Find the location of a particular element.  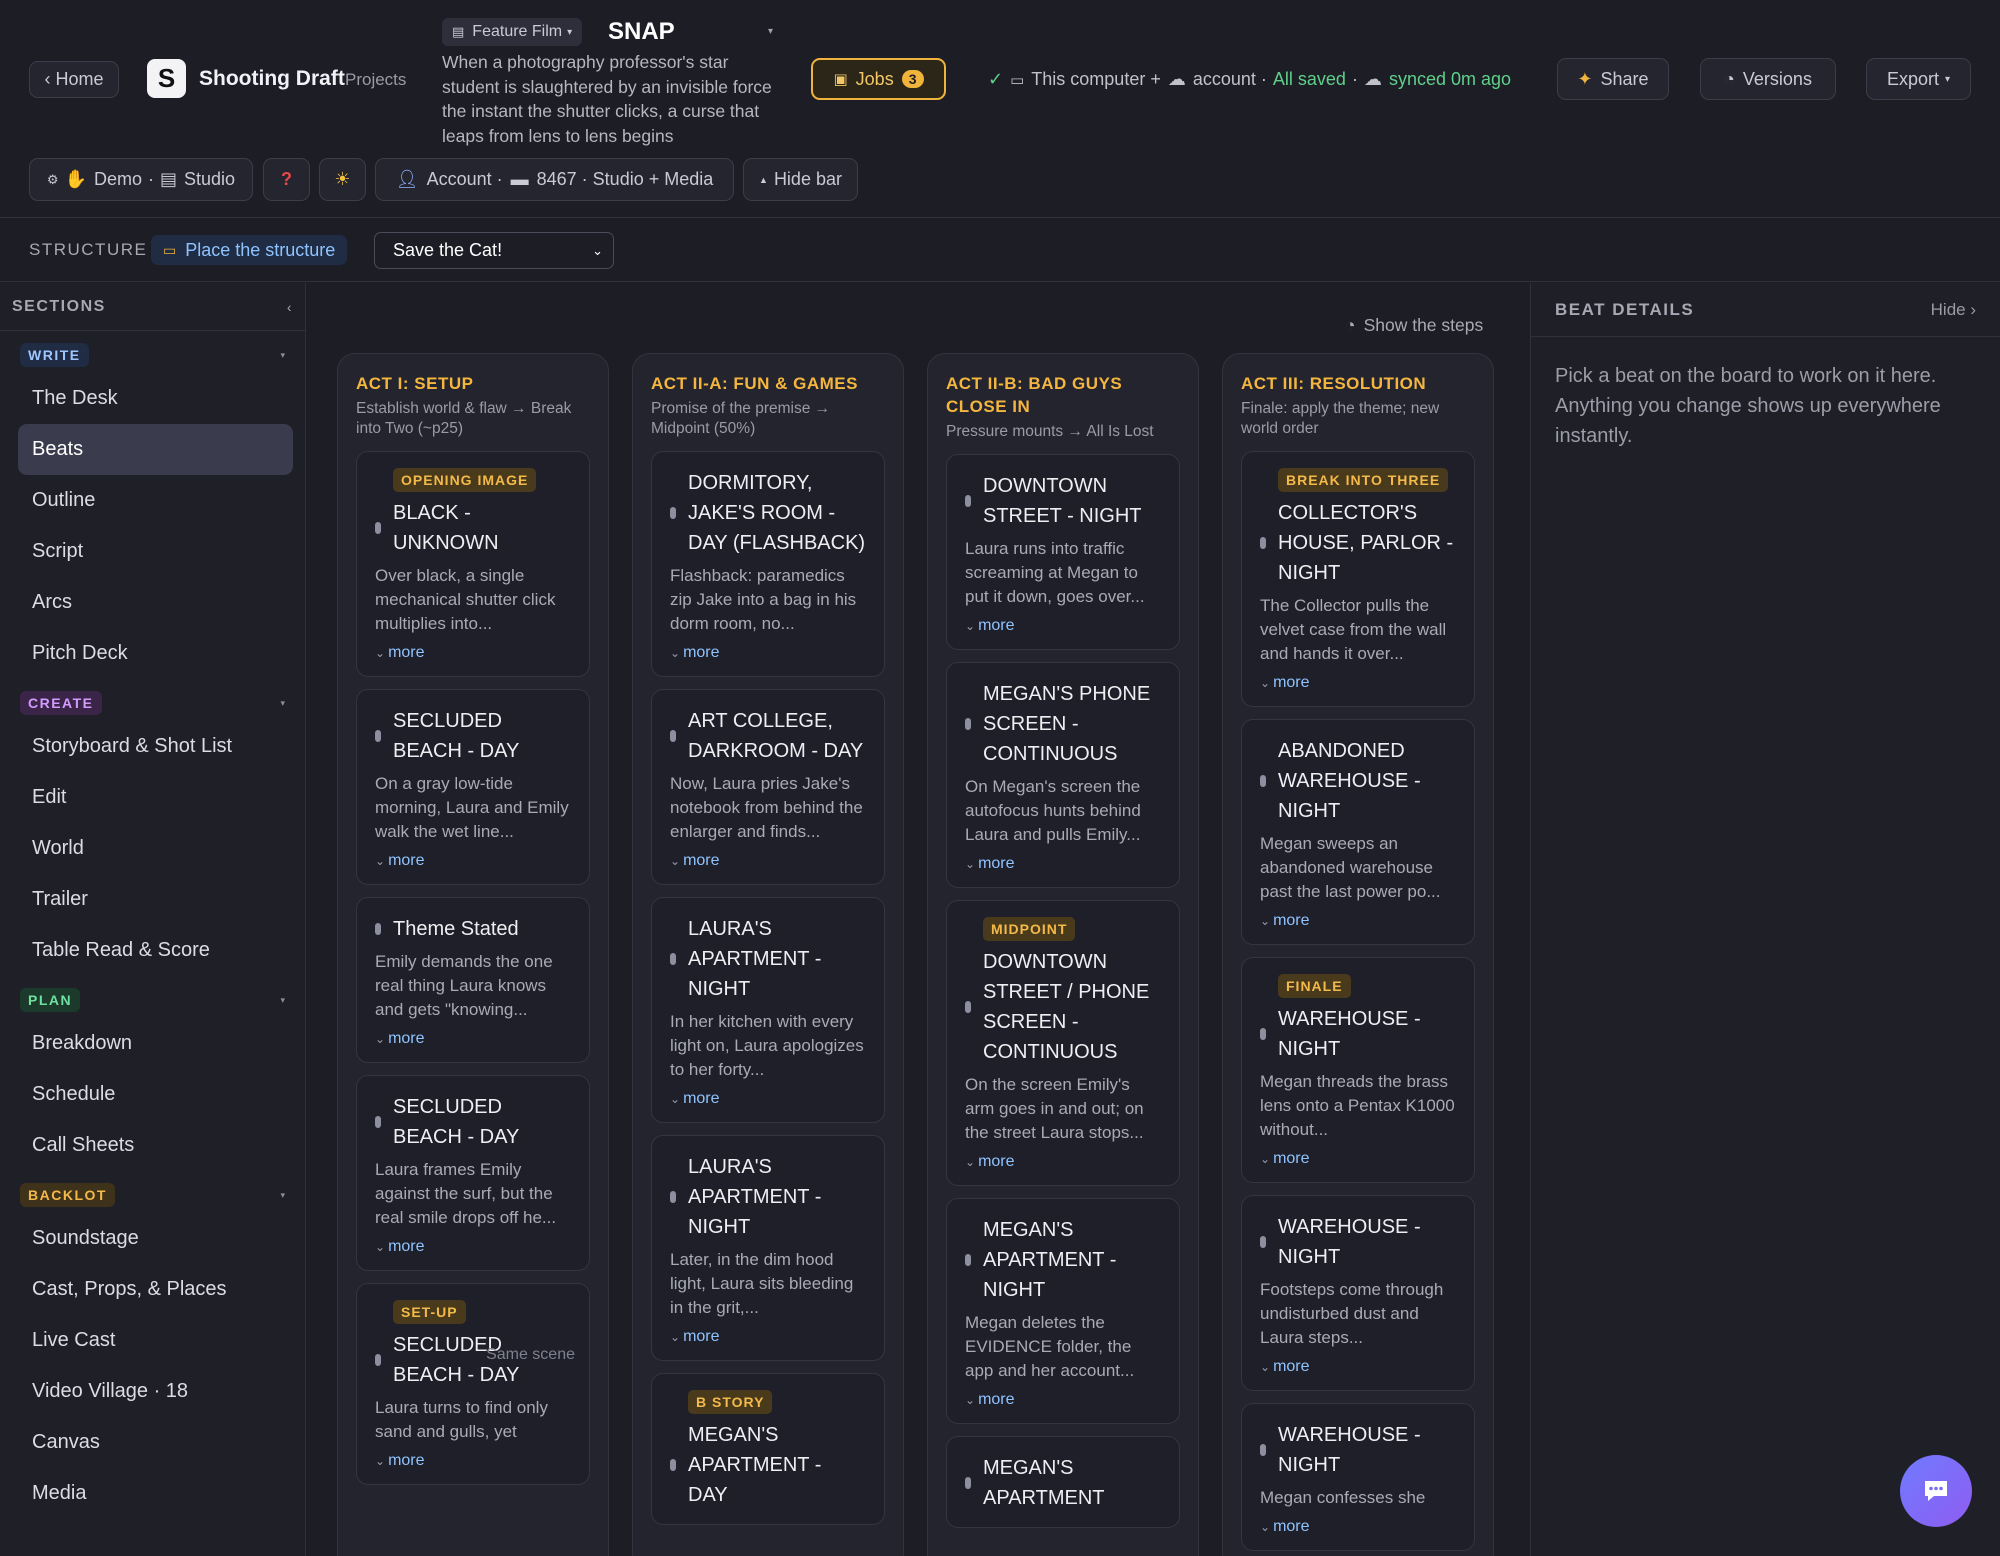

hide-bar-button: ▲ Hide bar is located at coordinates (800, 179).